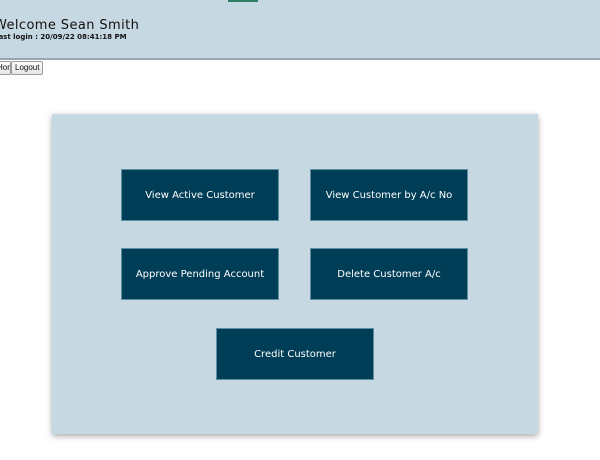 The height and width of the screenshot is (460, 600). Describe the element at coordinates (200, 195) in the screenshot. I see `view-active-customer-button: View Active Customer` at that location.